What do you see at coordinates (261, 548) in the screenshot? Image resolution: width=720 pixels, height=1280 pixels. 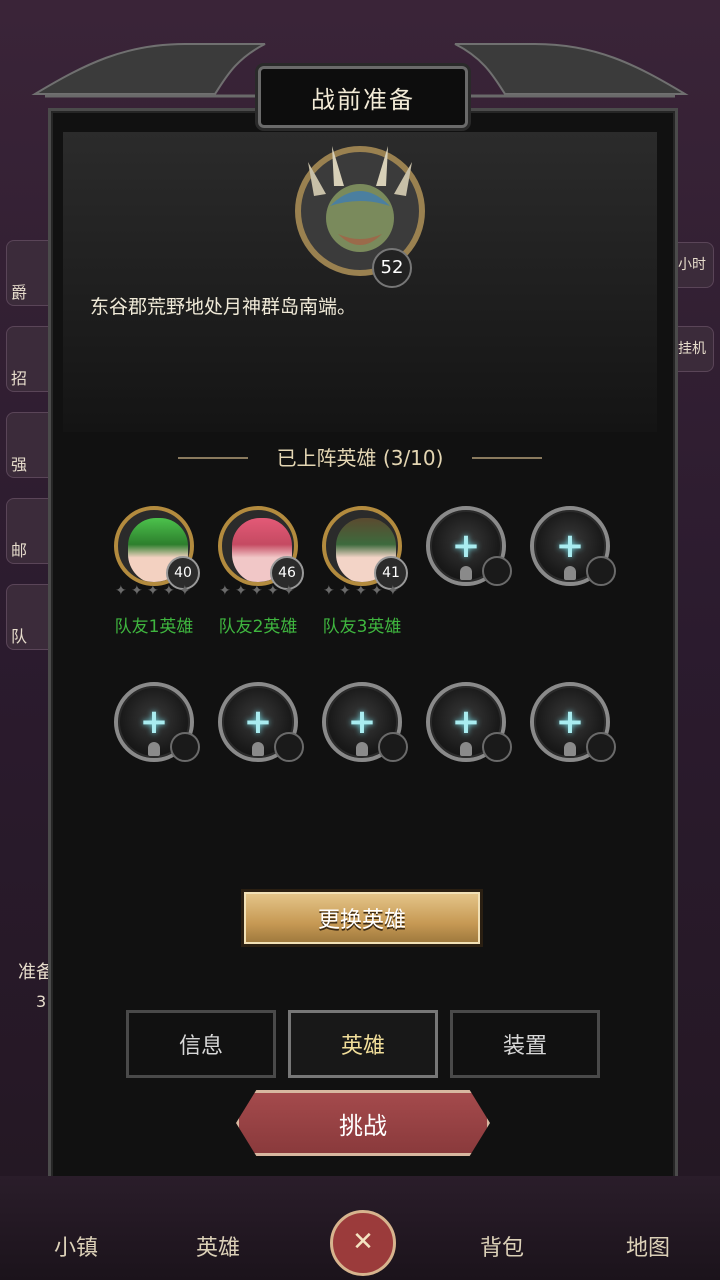 I see `hero-slot-2: 46` at bounding box center [261, 548].